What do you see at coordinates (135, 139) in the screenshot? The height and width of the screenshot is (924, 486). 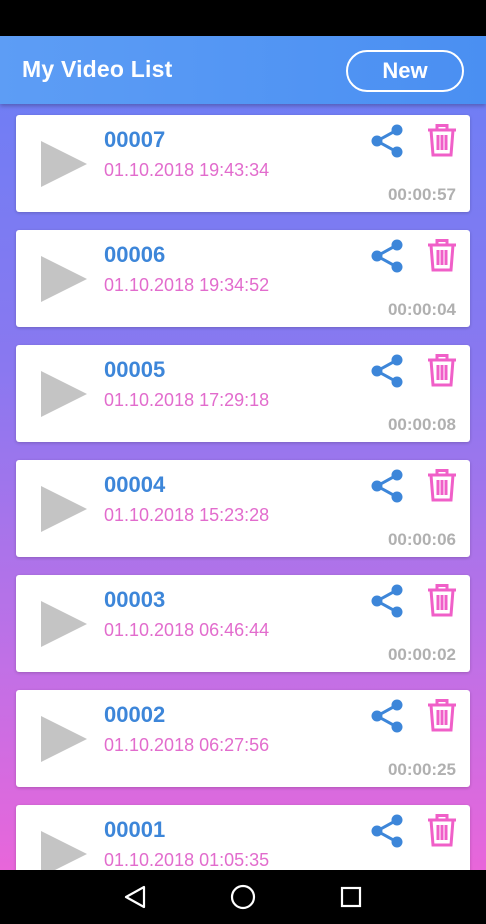 I see `video-name: 00007` at bounding box center [135, 139].